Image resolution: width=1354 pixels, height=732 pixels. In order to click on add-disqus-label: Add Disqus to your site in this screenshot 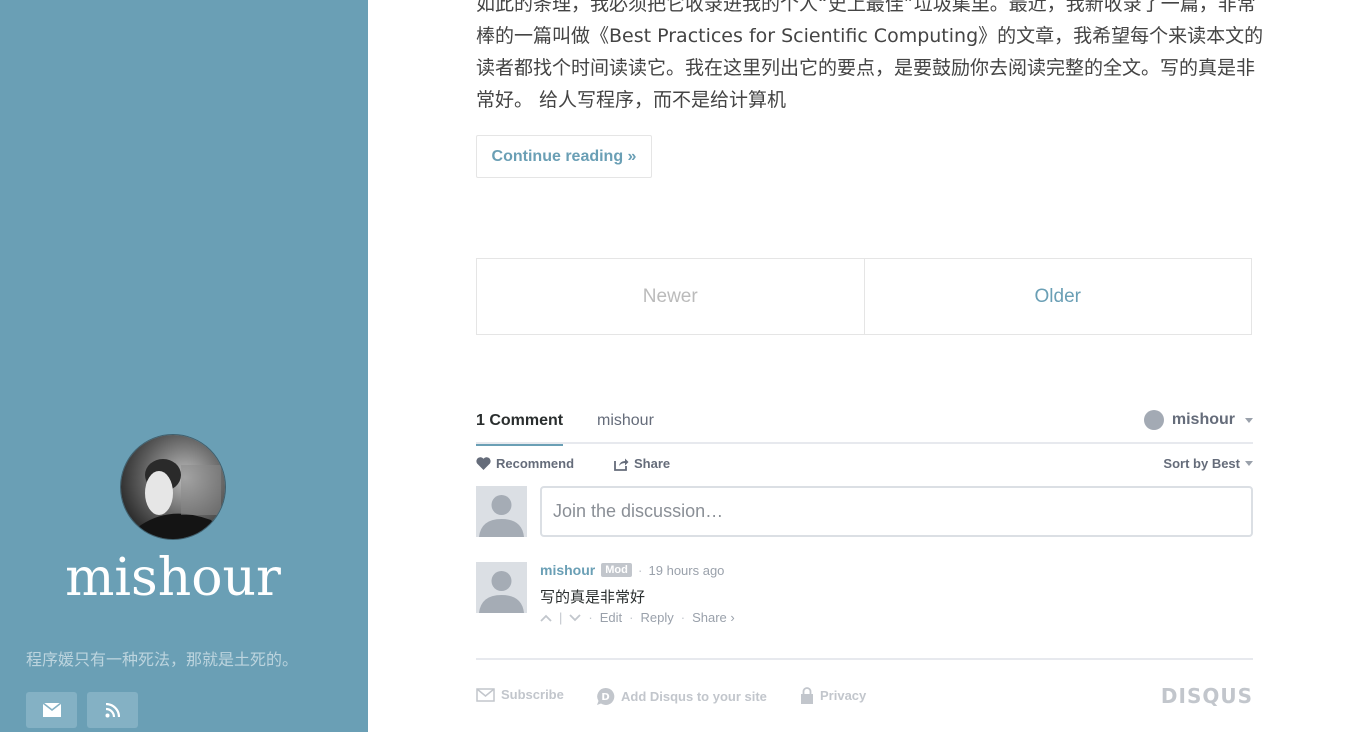, I will do `click(694, 696)`.